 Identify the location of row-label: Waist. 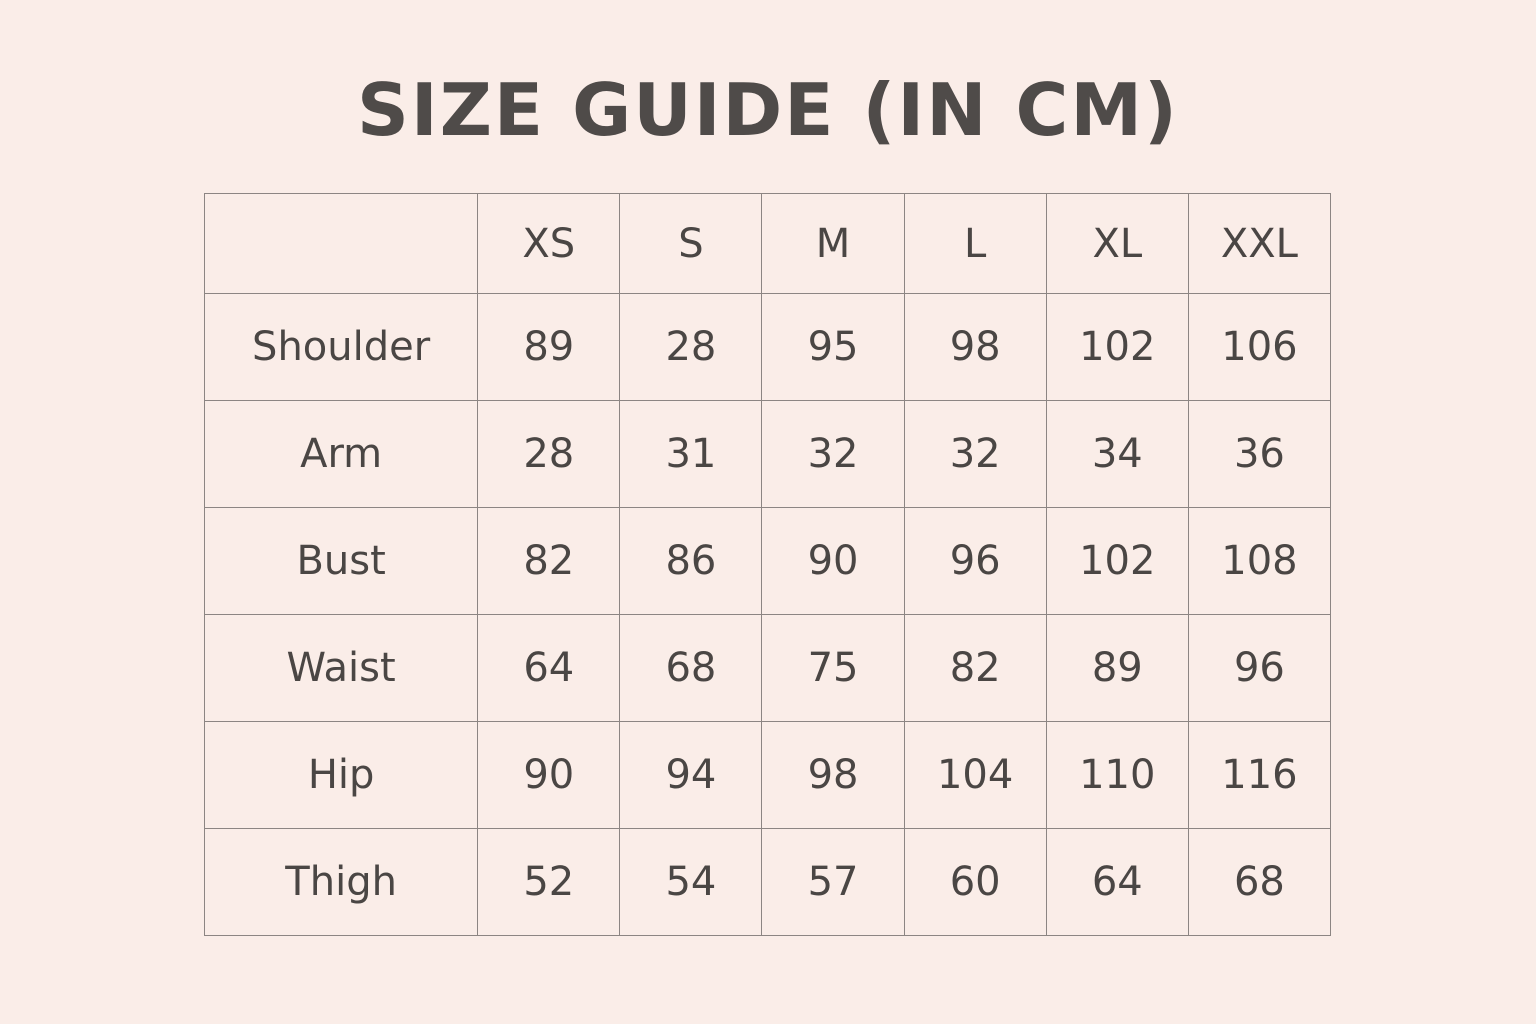
(341, 668).